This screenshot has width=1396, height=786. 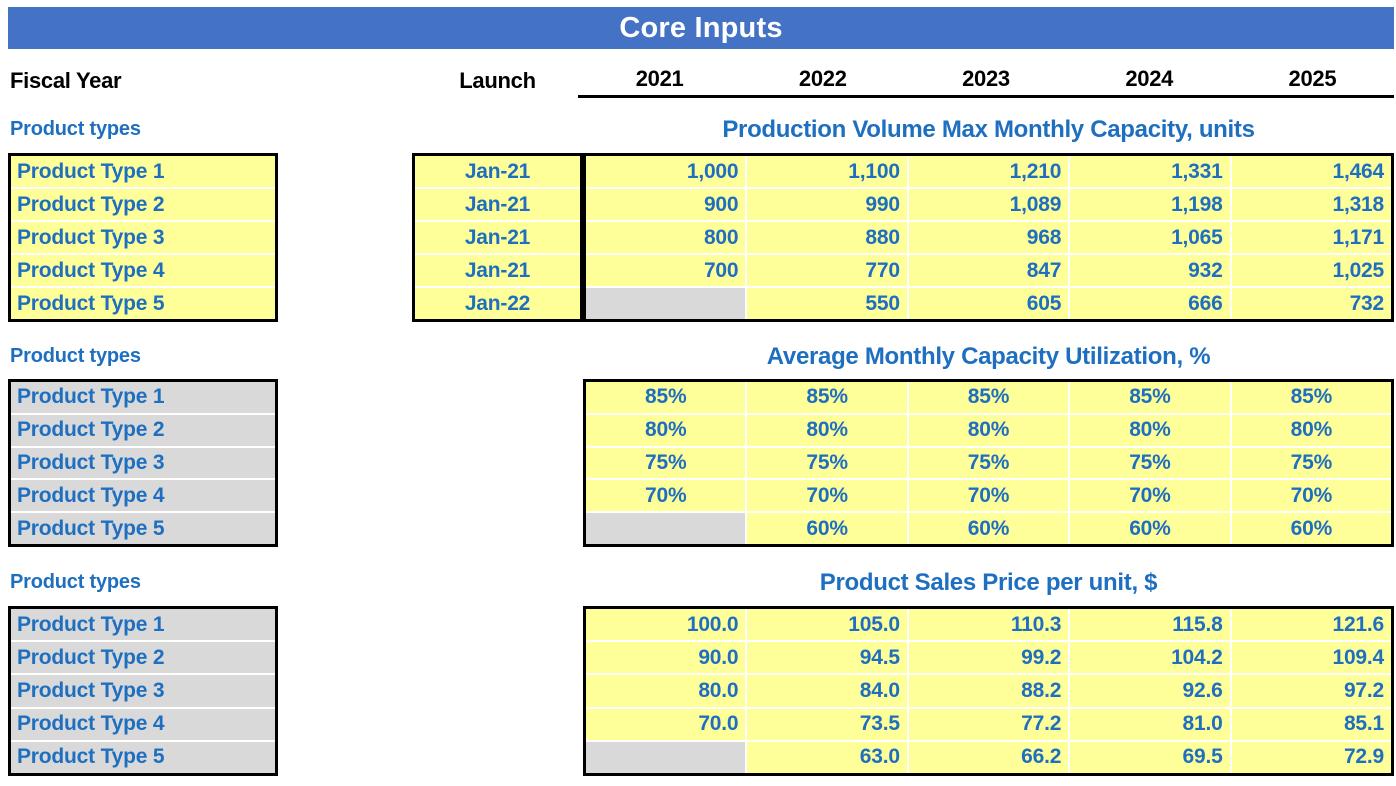 What do you see at coordinates (989, 397) in the screenshot?
I see `data-cell-s2-r1-c3: 85%` at bounding box center [989, 397].